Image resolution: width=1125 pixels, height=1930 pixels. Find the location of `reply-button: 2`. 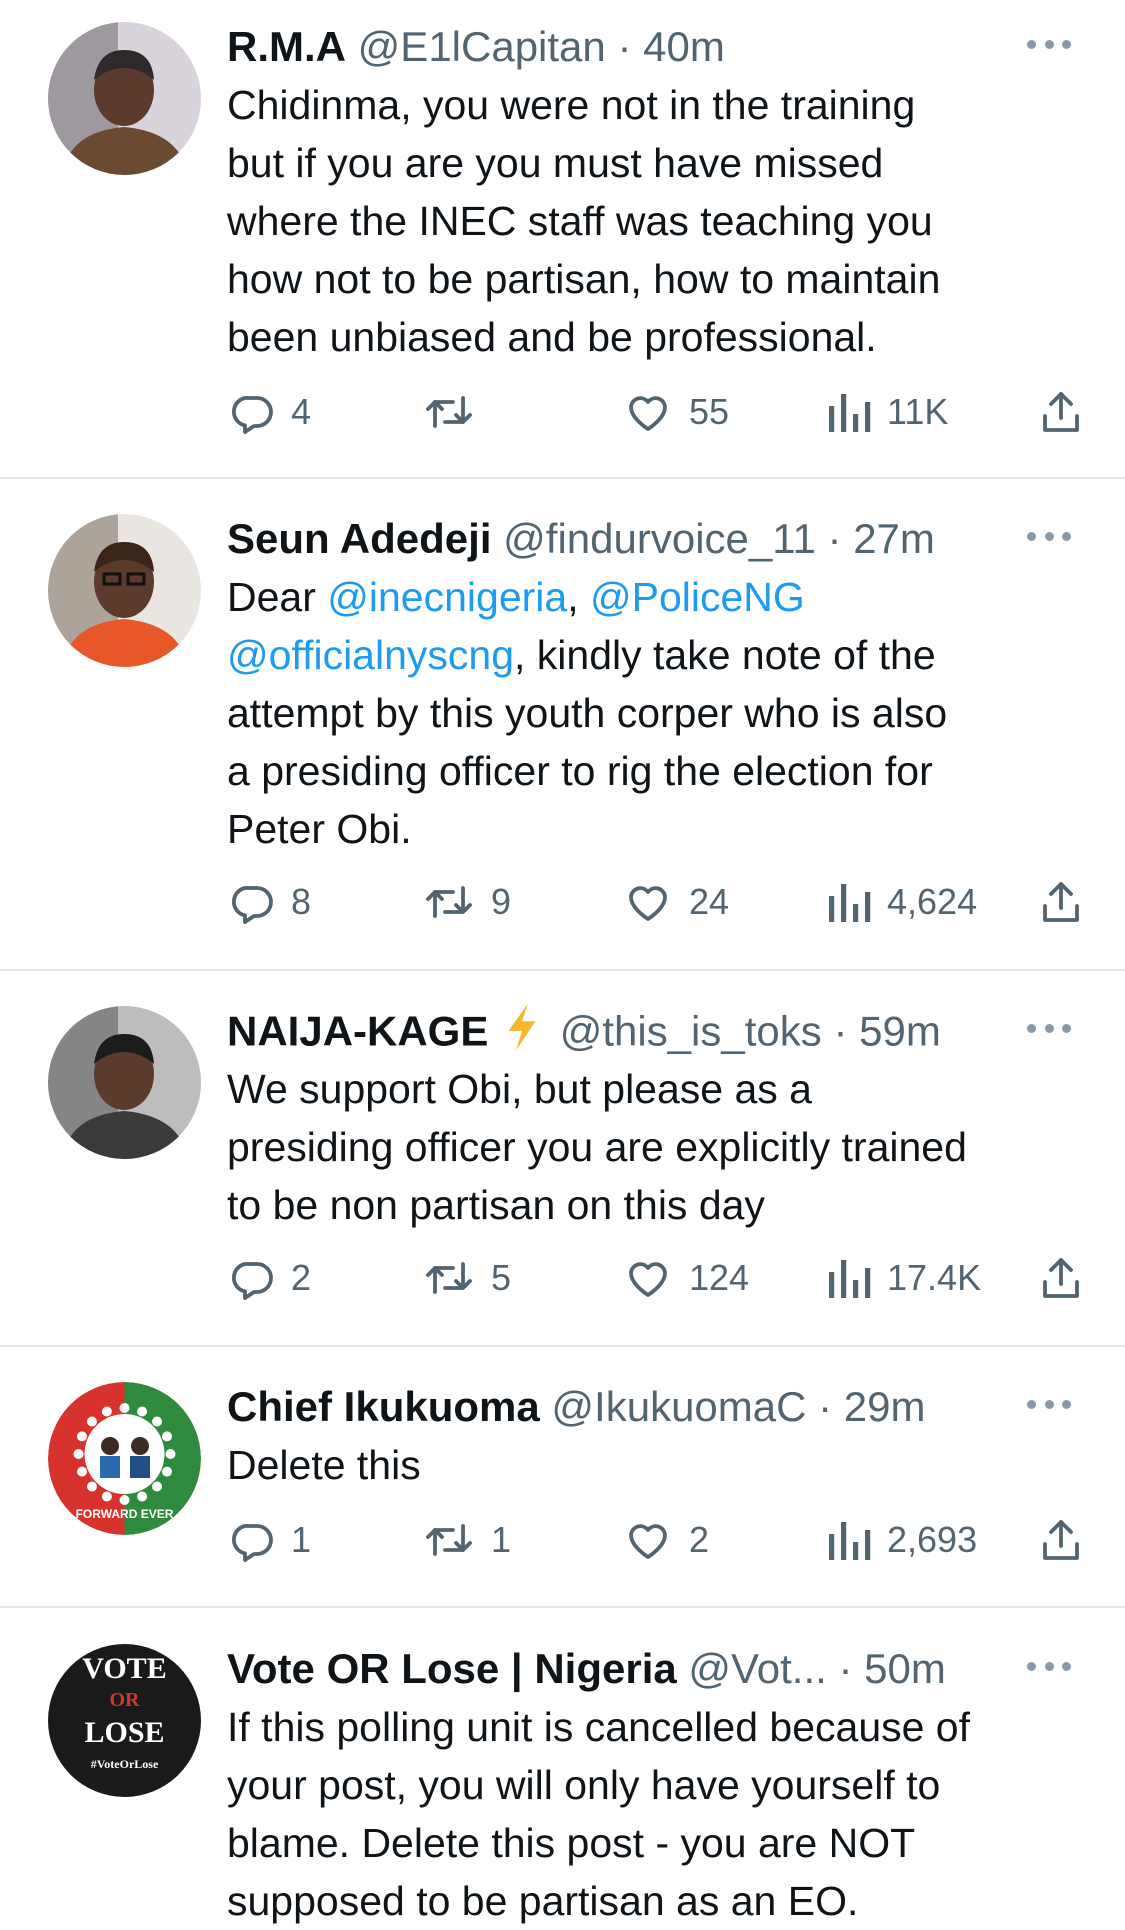

reply-button: 2 is located at coordinates (269, 1278).